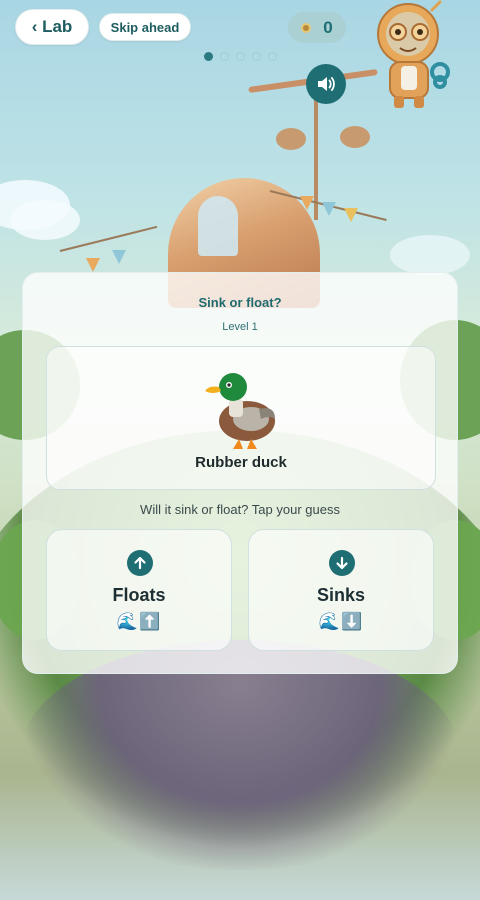 The image size is (480, 900). I want to click on coin-icon, so click(306, 27).